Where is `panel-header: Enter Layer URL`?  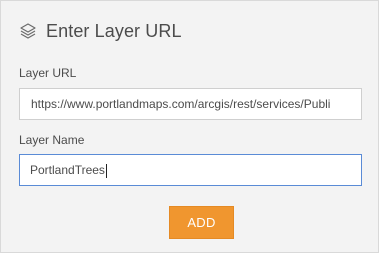 panel-header: Enter Layer URL is located at coordinates (100, 31).